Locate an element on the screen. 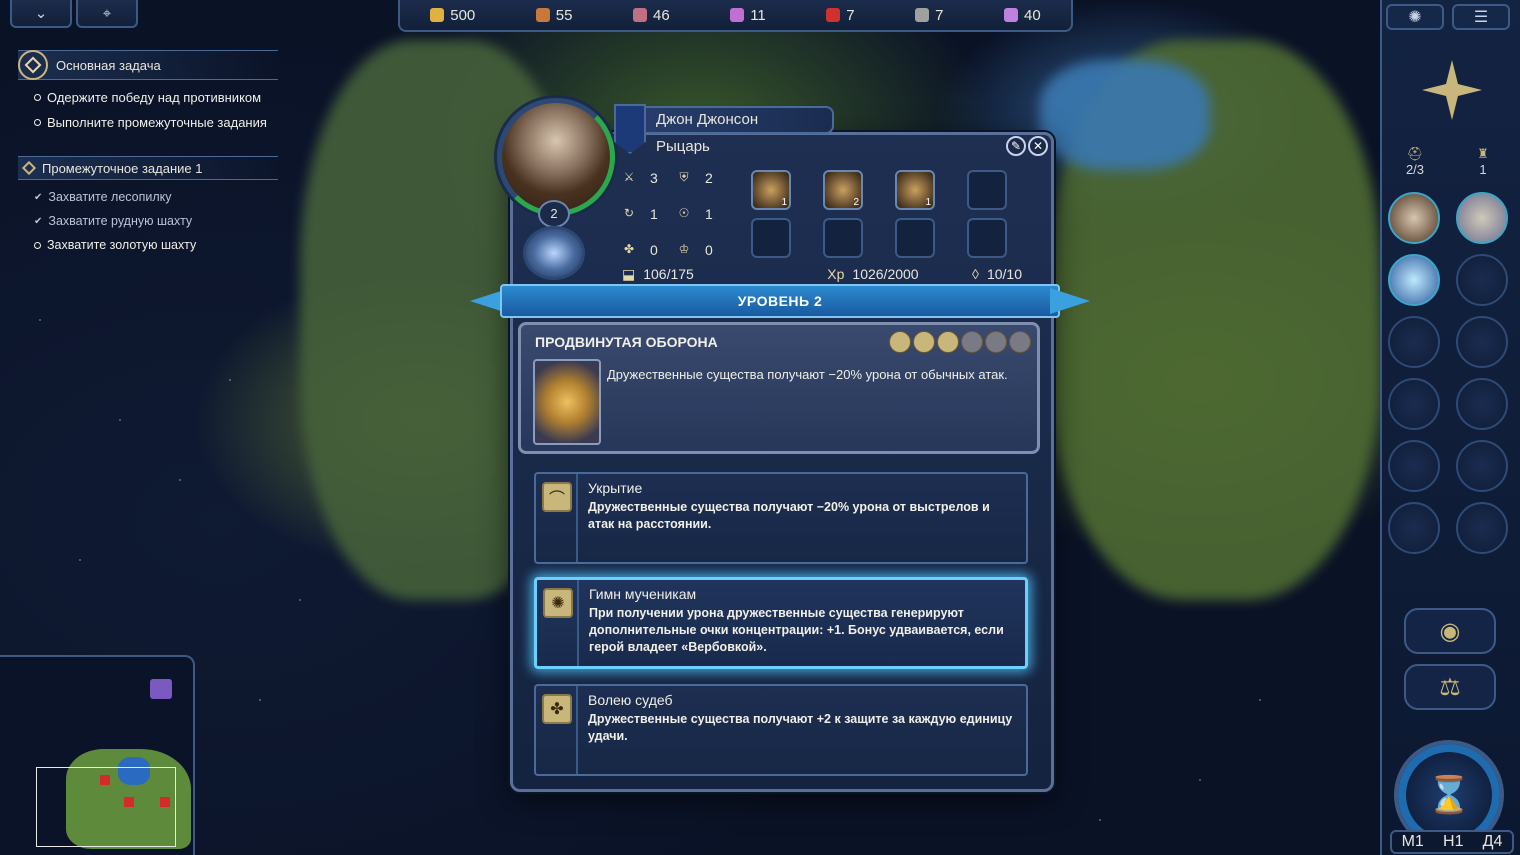 The width and height of the screenshot is (1520, 855). hamburger-menu-icon: ☰ is located at coordinates (1481, 17).